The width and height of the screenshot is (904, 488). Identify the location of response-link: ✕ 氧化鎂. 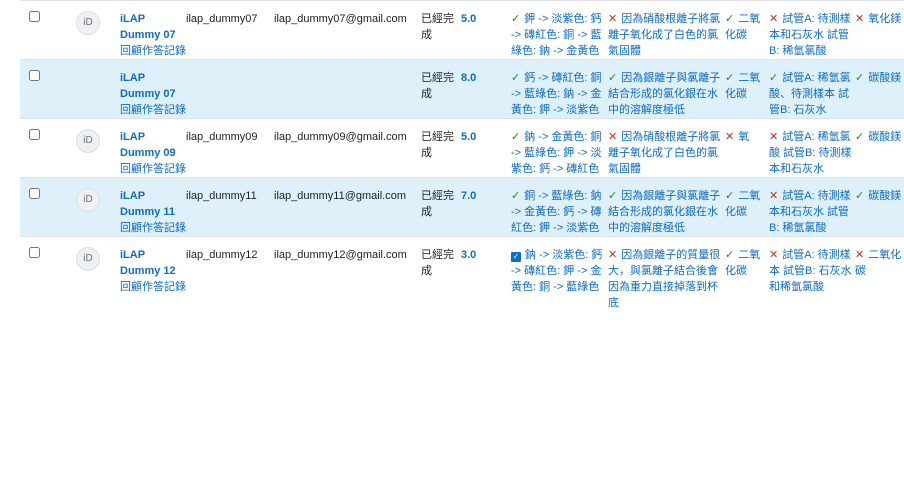
(879, 19).